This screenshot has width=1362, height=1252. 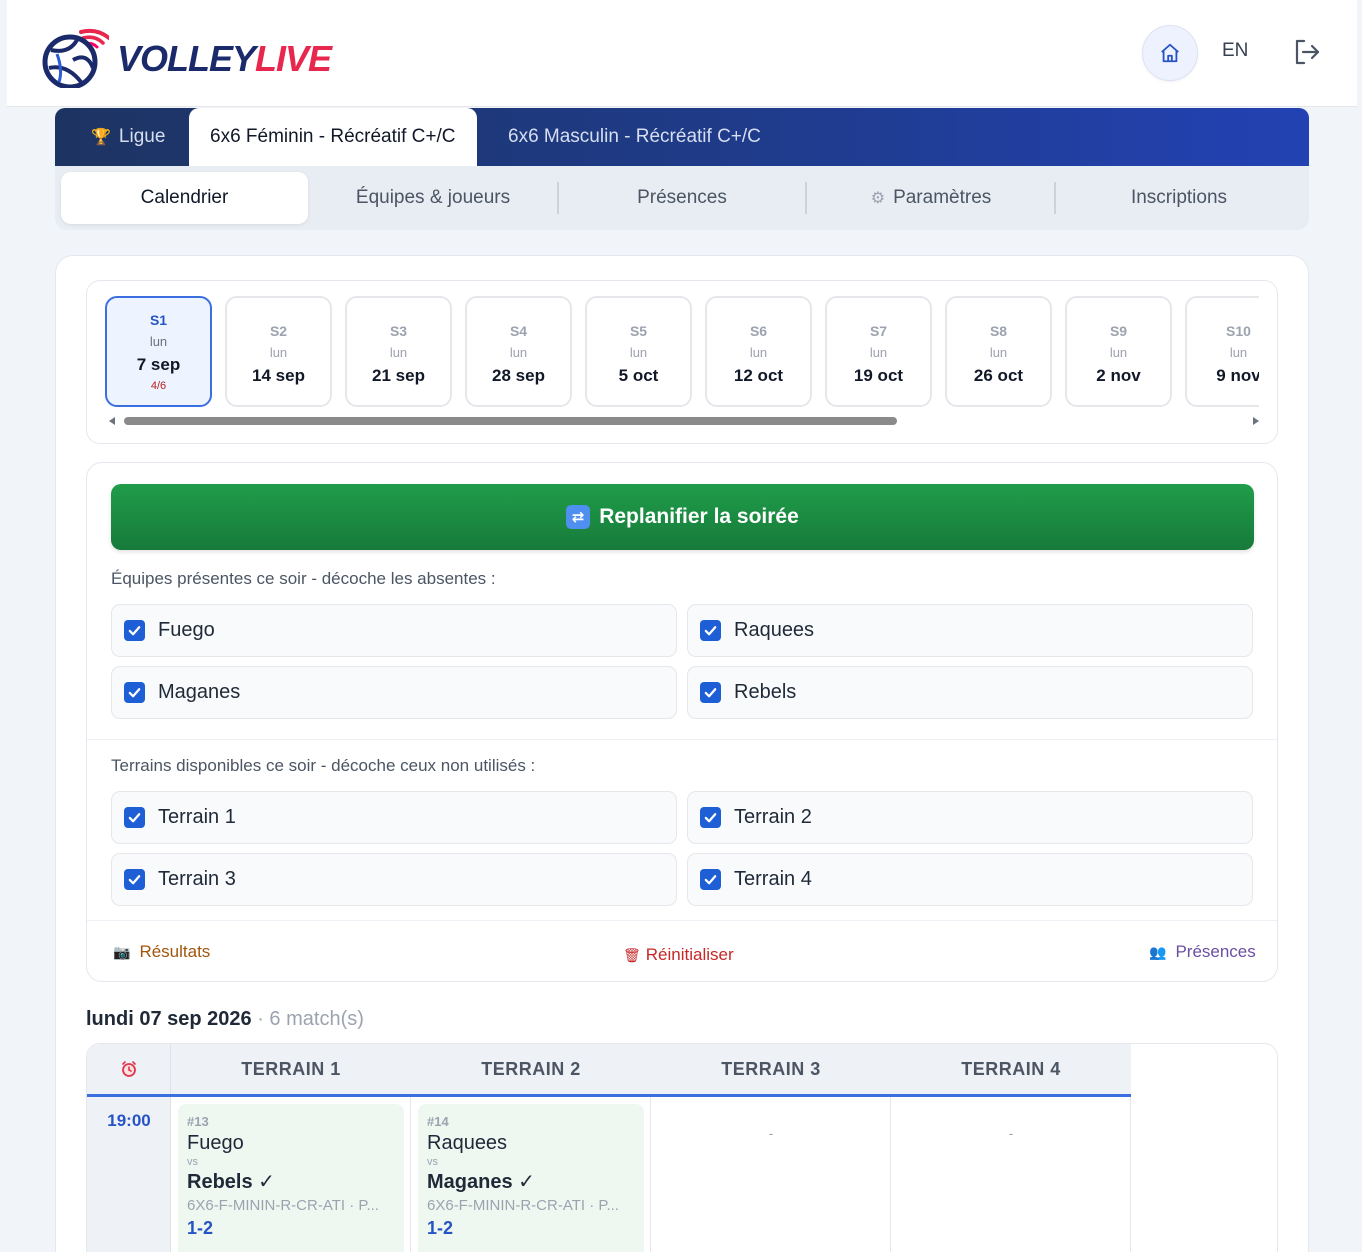 I want to click on brand-volley: VOLLEY, so click(x=186, y=58).